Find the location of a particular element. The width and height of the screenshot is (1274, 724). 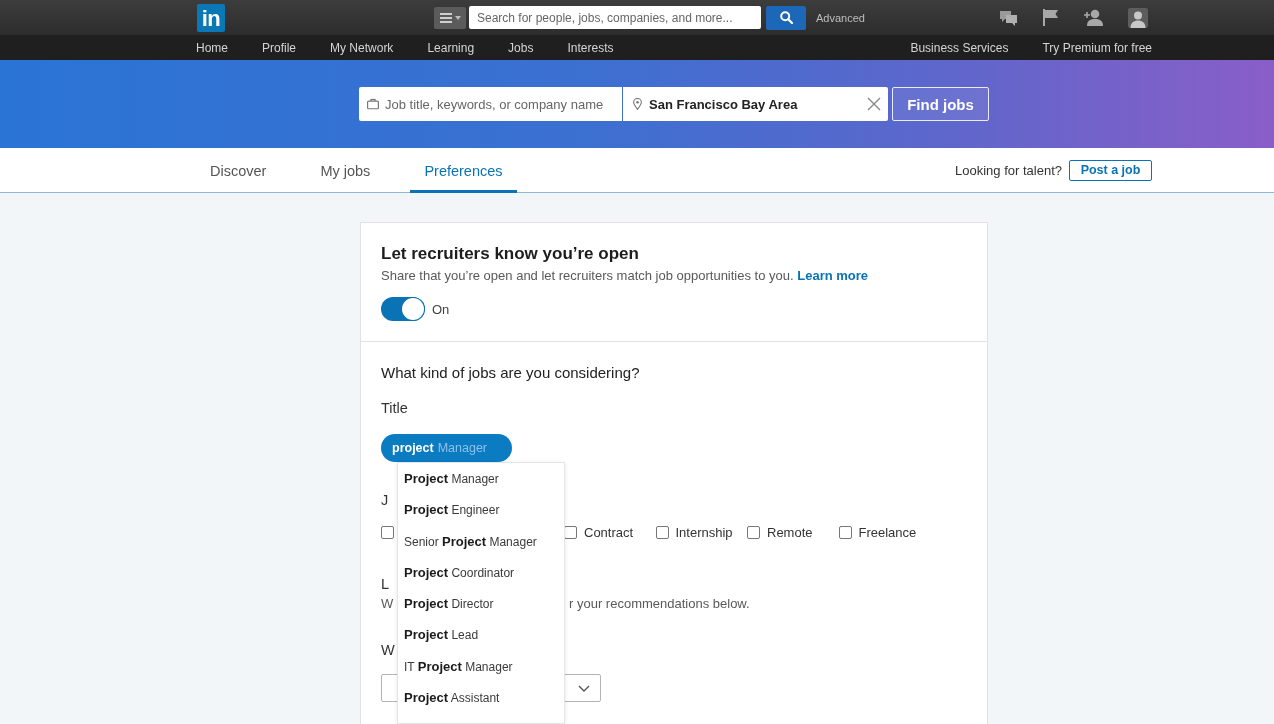

menu-icon is located at coordinates (445, 17).